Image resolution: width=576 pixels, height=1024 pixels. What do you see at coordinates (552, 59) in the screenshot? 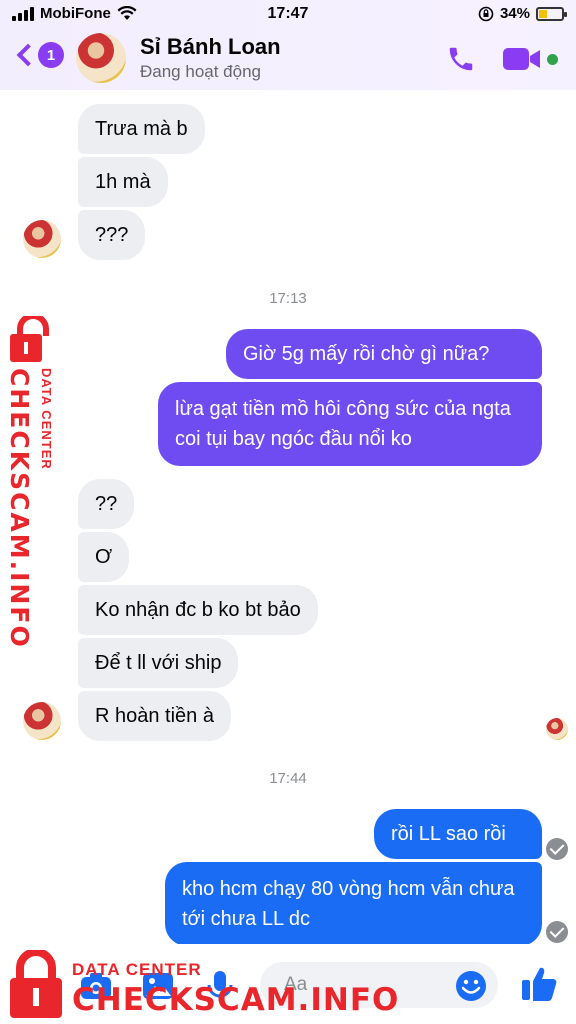
I see `online-indicator` at bounding box center [552, 59].